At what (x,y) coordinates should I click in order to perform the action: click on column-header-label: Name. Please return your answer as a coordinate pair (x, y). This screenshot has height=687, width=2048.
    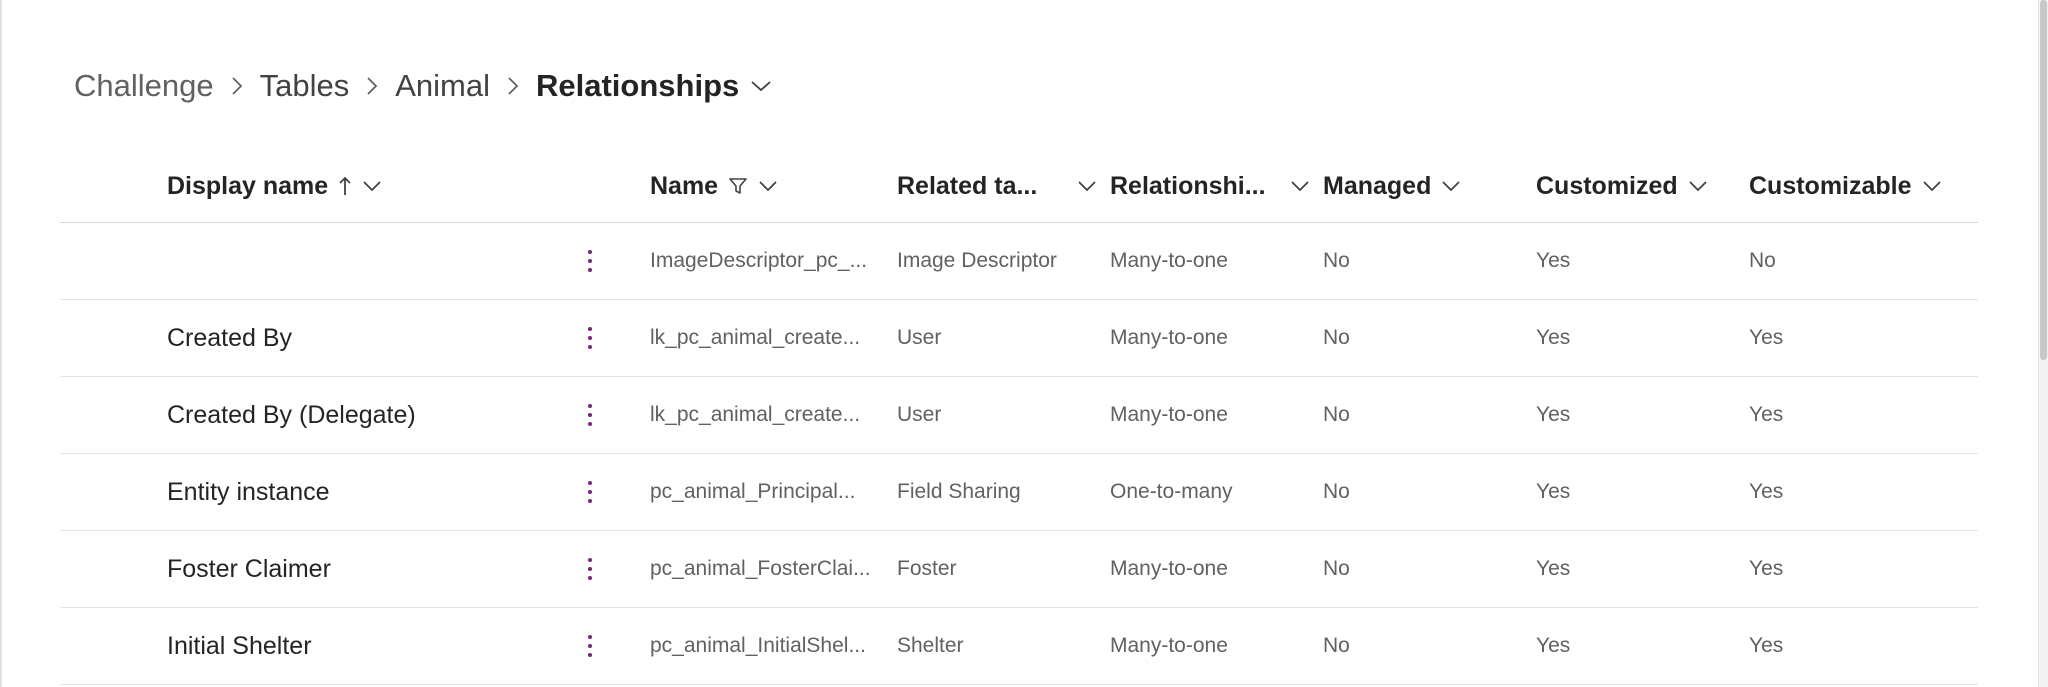
    Looking at the image, I should click on (684, 185).